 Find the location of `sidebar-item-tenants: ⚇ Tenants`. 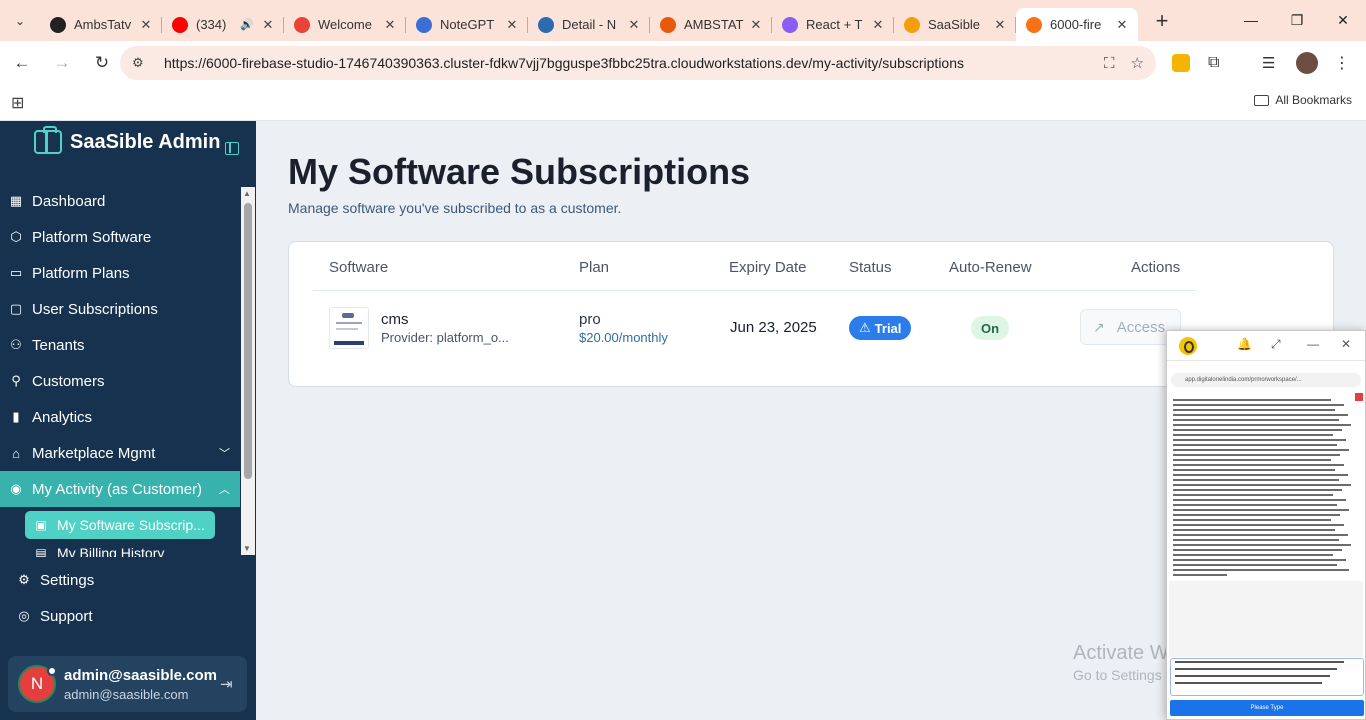

sidebar-item-tenants: ⚇ Tenants is located at coordinates (120, 345).